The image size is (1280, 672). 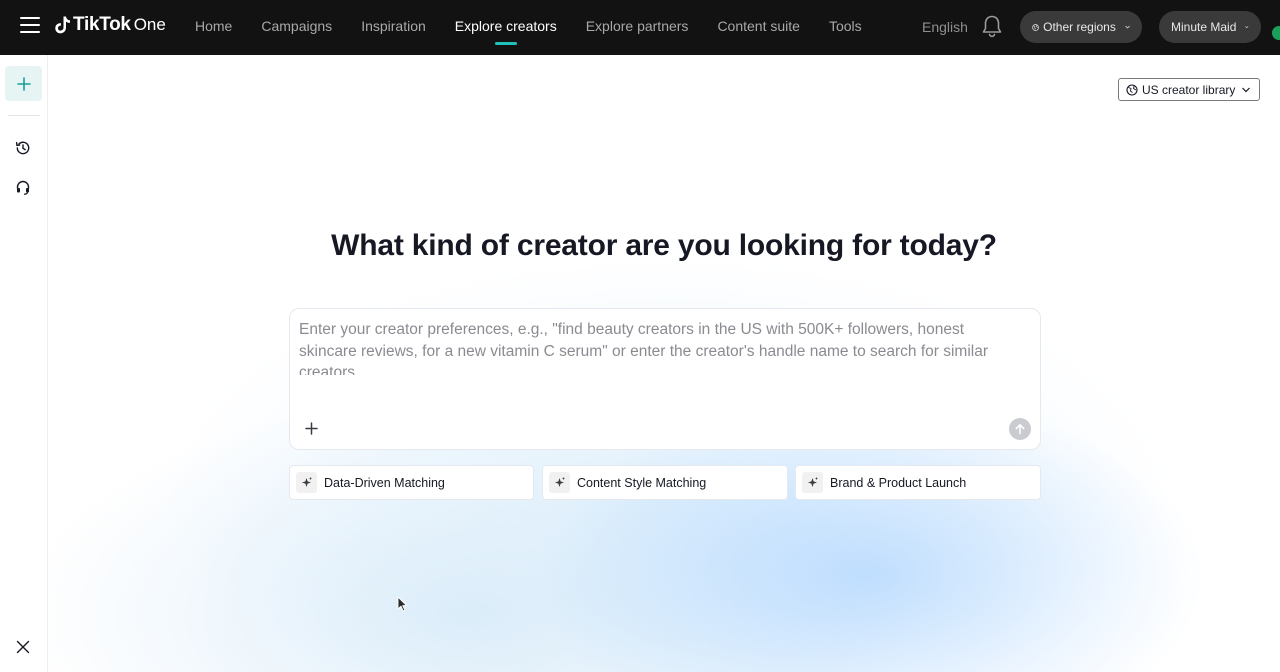 I want to click on sidebar-divider, so click(x=24, y=115).